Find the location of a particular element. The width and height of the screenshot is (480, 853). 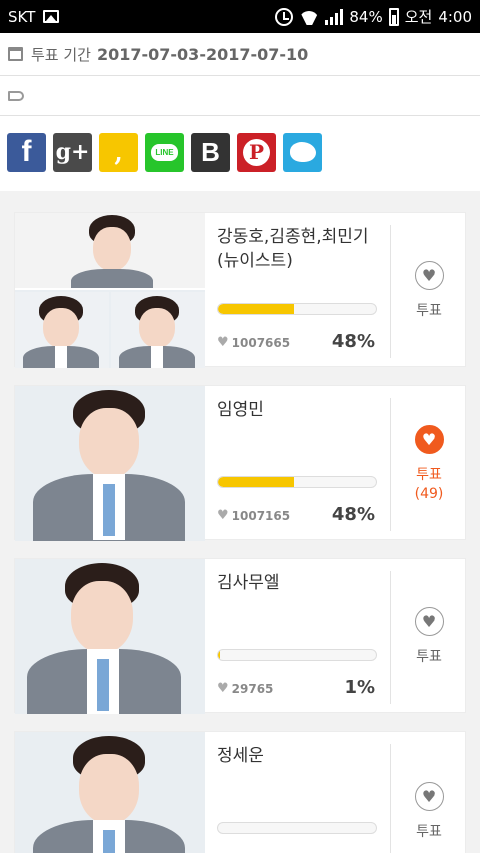

google-plus-icon: g+ is located at coordinates (72, 152).